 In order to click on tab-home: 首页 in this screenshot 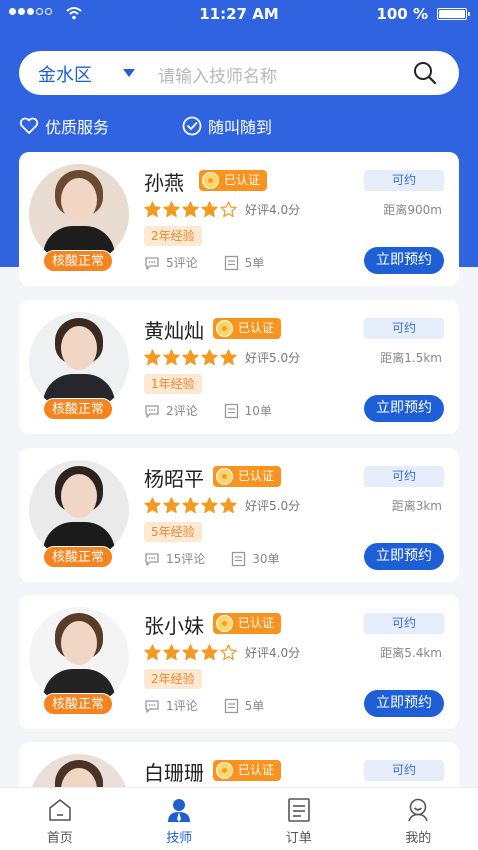, I will do `click(60, 819)`.